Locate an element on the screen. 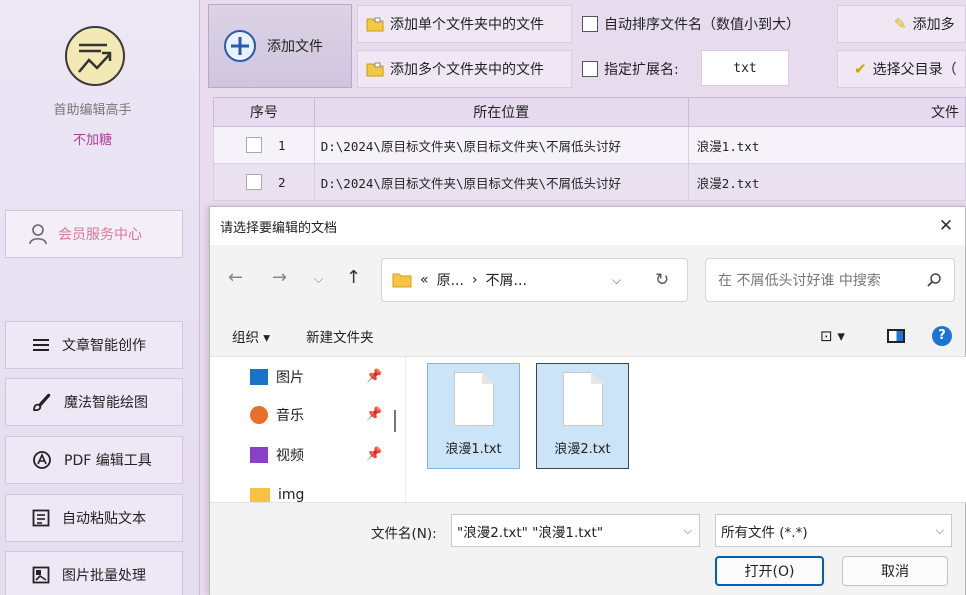  menu-item-label: 图片批量处理 is located at coordinates (104, 576).